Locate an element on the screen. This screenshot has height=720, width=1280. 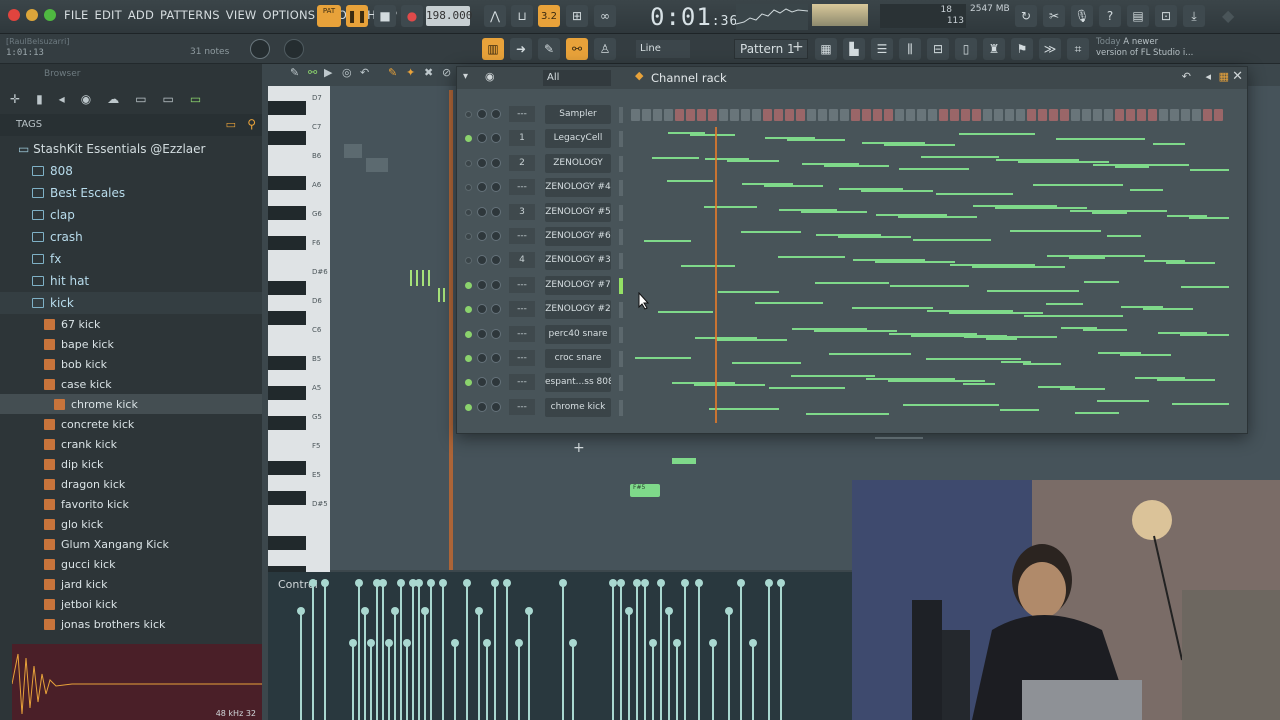
midi-icon: ⌗ is located at coordinates (1078, 49).